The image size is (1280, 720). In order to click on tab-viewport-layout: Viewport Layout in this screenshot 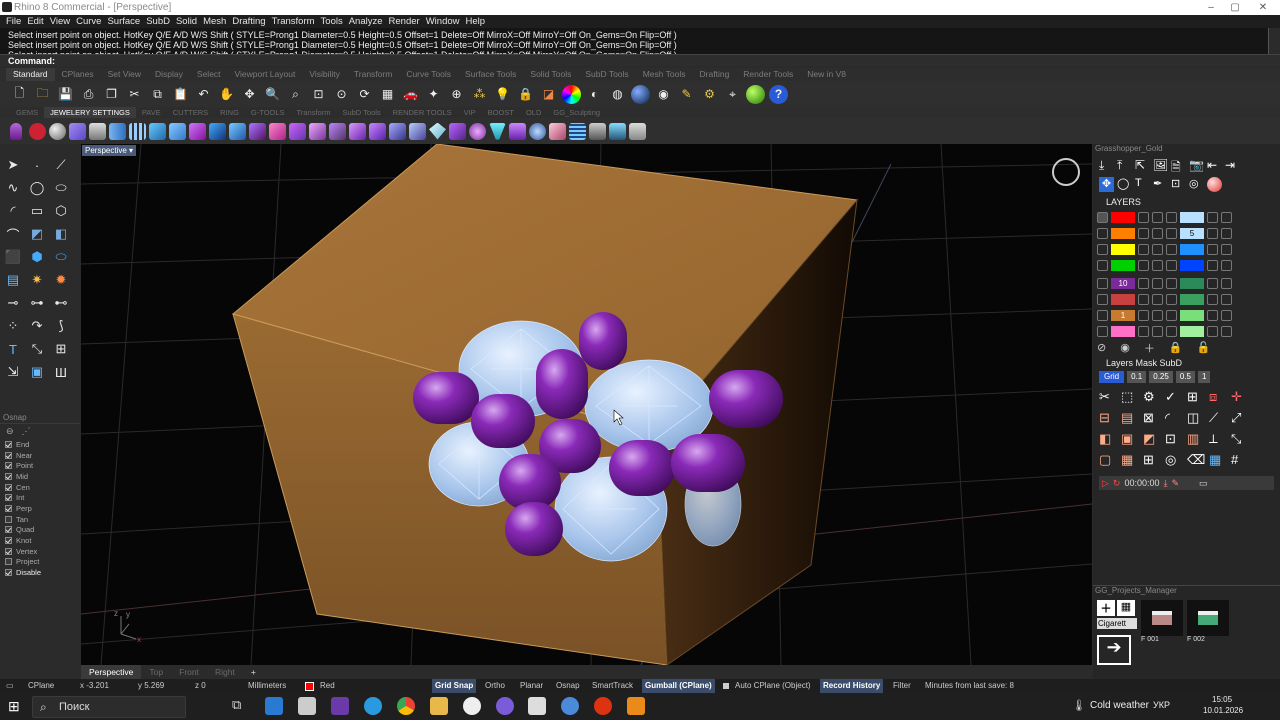, I will do `click(265, 74)`.